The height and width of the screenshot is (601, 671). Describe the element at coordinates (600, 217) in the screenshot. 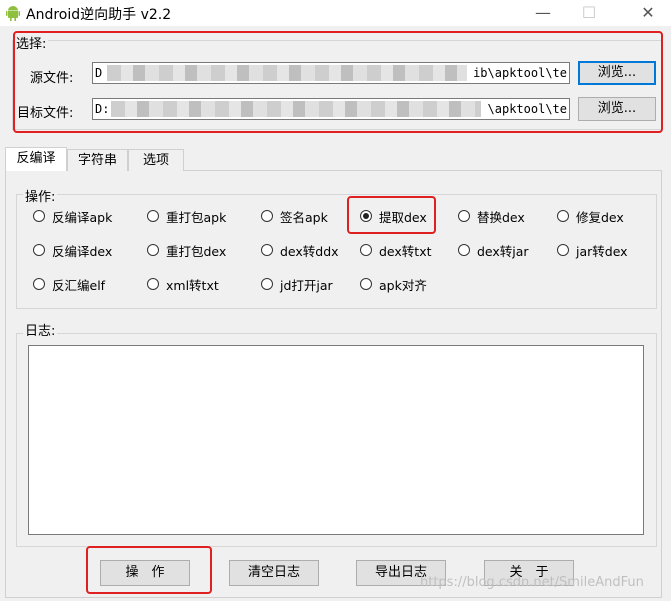

I see `radio-label: 修复dex` at that location.